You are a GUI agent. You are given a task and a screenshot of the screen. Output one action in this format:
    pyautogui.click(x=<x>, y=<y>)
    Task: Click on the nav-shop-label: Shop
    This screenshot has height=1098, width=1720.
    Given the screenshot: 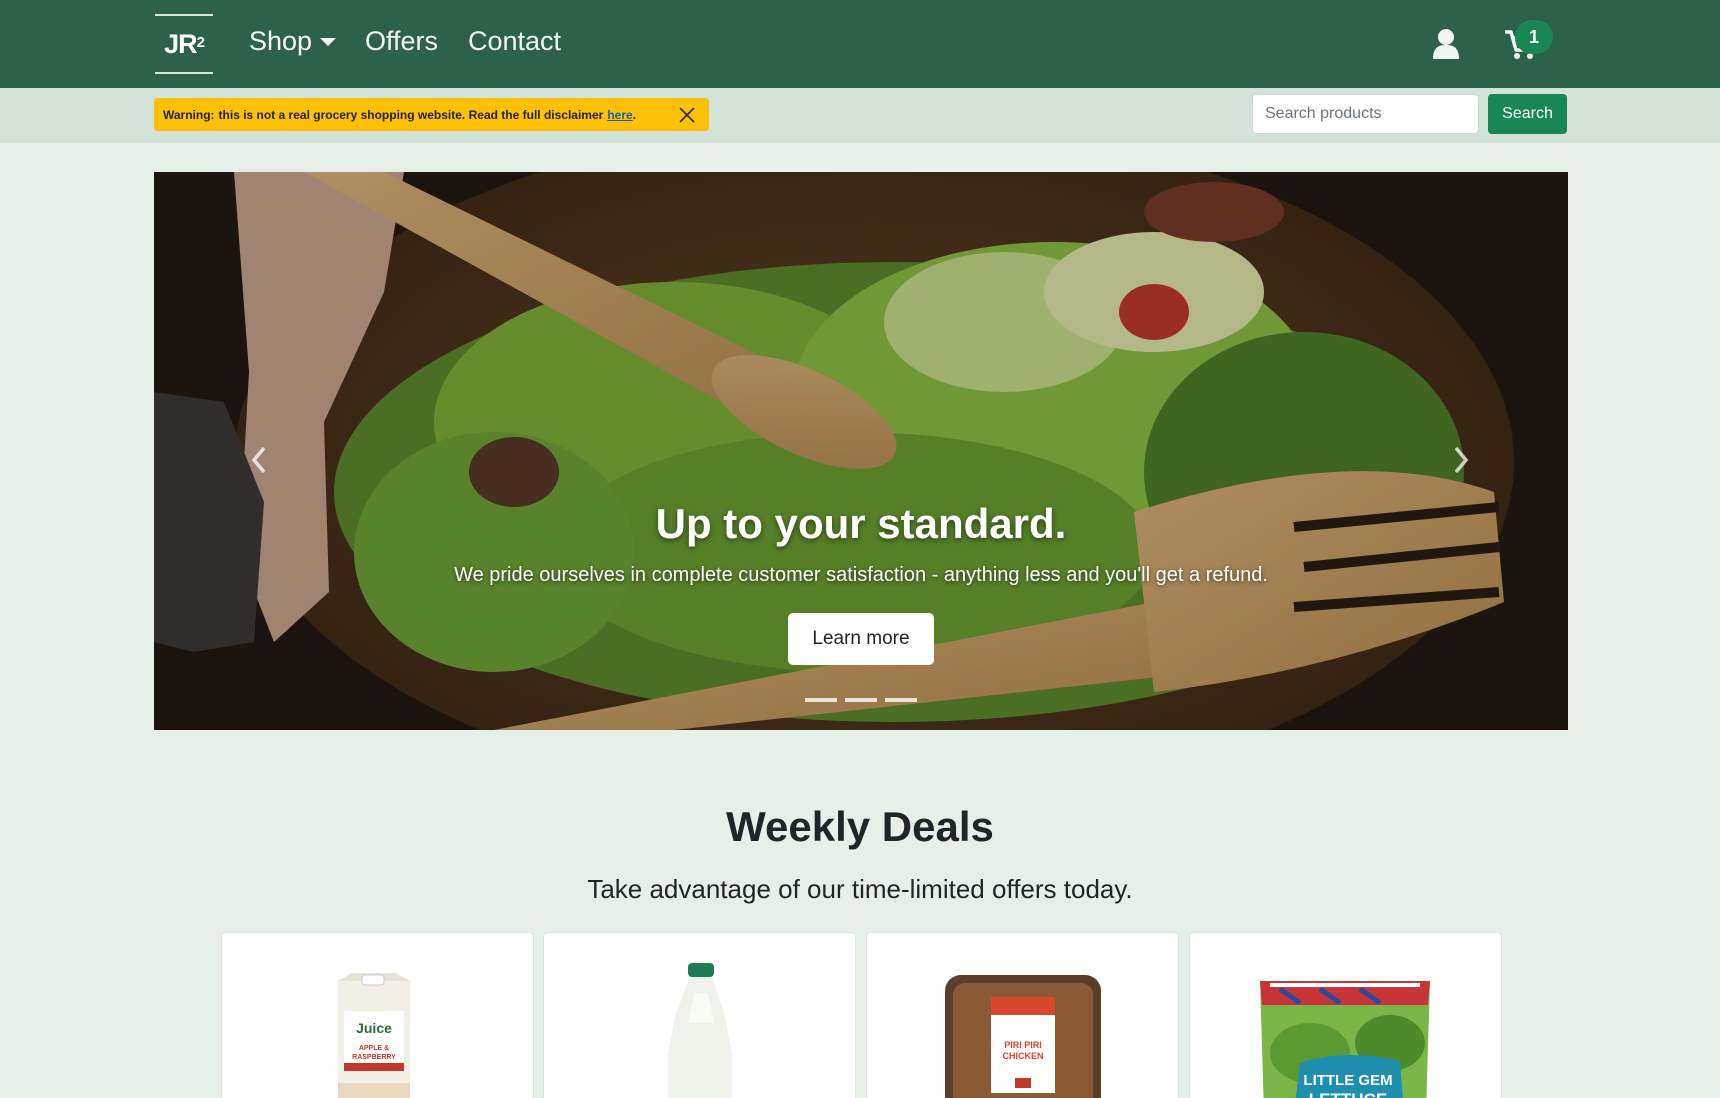 What is the action you would take?
    pyautogui.click(x=281, y=41)
    